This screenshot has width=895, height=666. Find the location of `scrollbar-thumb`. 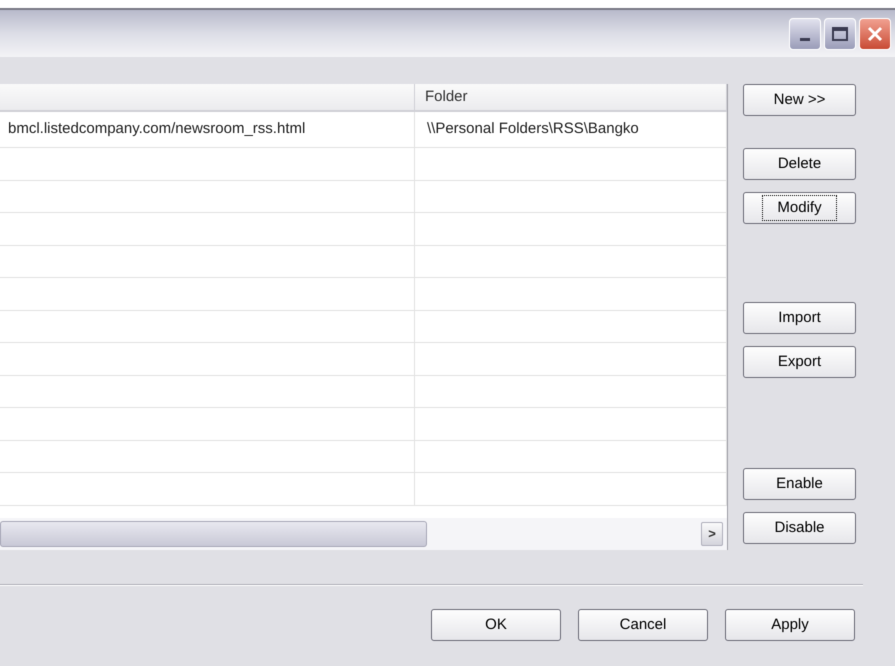

scrollbar-thumb is located at coordinates (213, 534).